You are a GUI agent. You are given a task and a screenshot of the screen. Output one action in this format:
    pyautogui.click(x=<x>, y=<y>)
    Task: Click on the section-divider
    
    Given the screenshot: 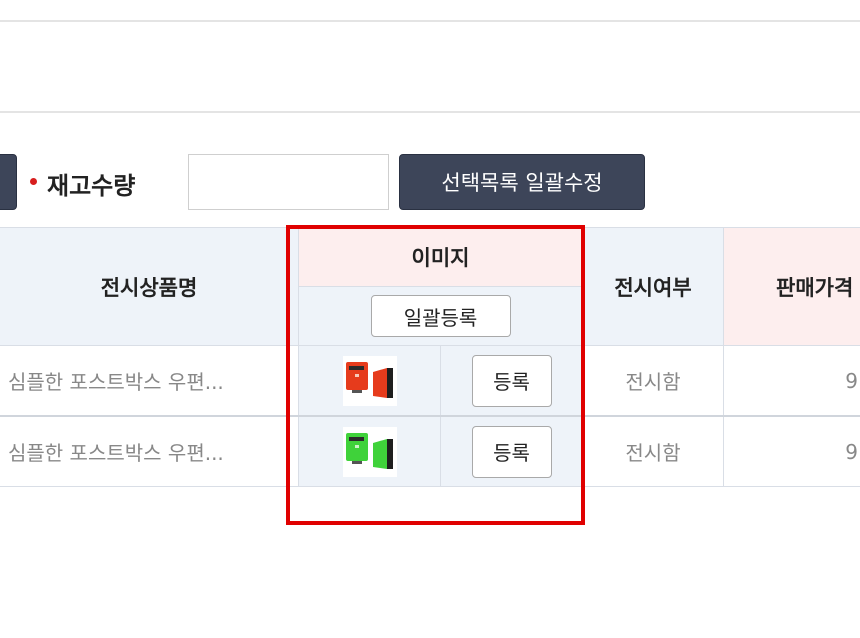 What is the action you would take?
    pyautogui.click(x=430, y=112)
    